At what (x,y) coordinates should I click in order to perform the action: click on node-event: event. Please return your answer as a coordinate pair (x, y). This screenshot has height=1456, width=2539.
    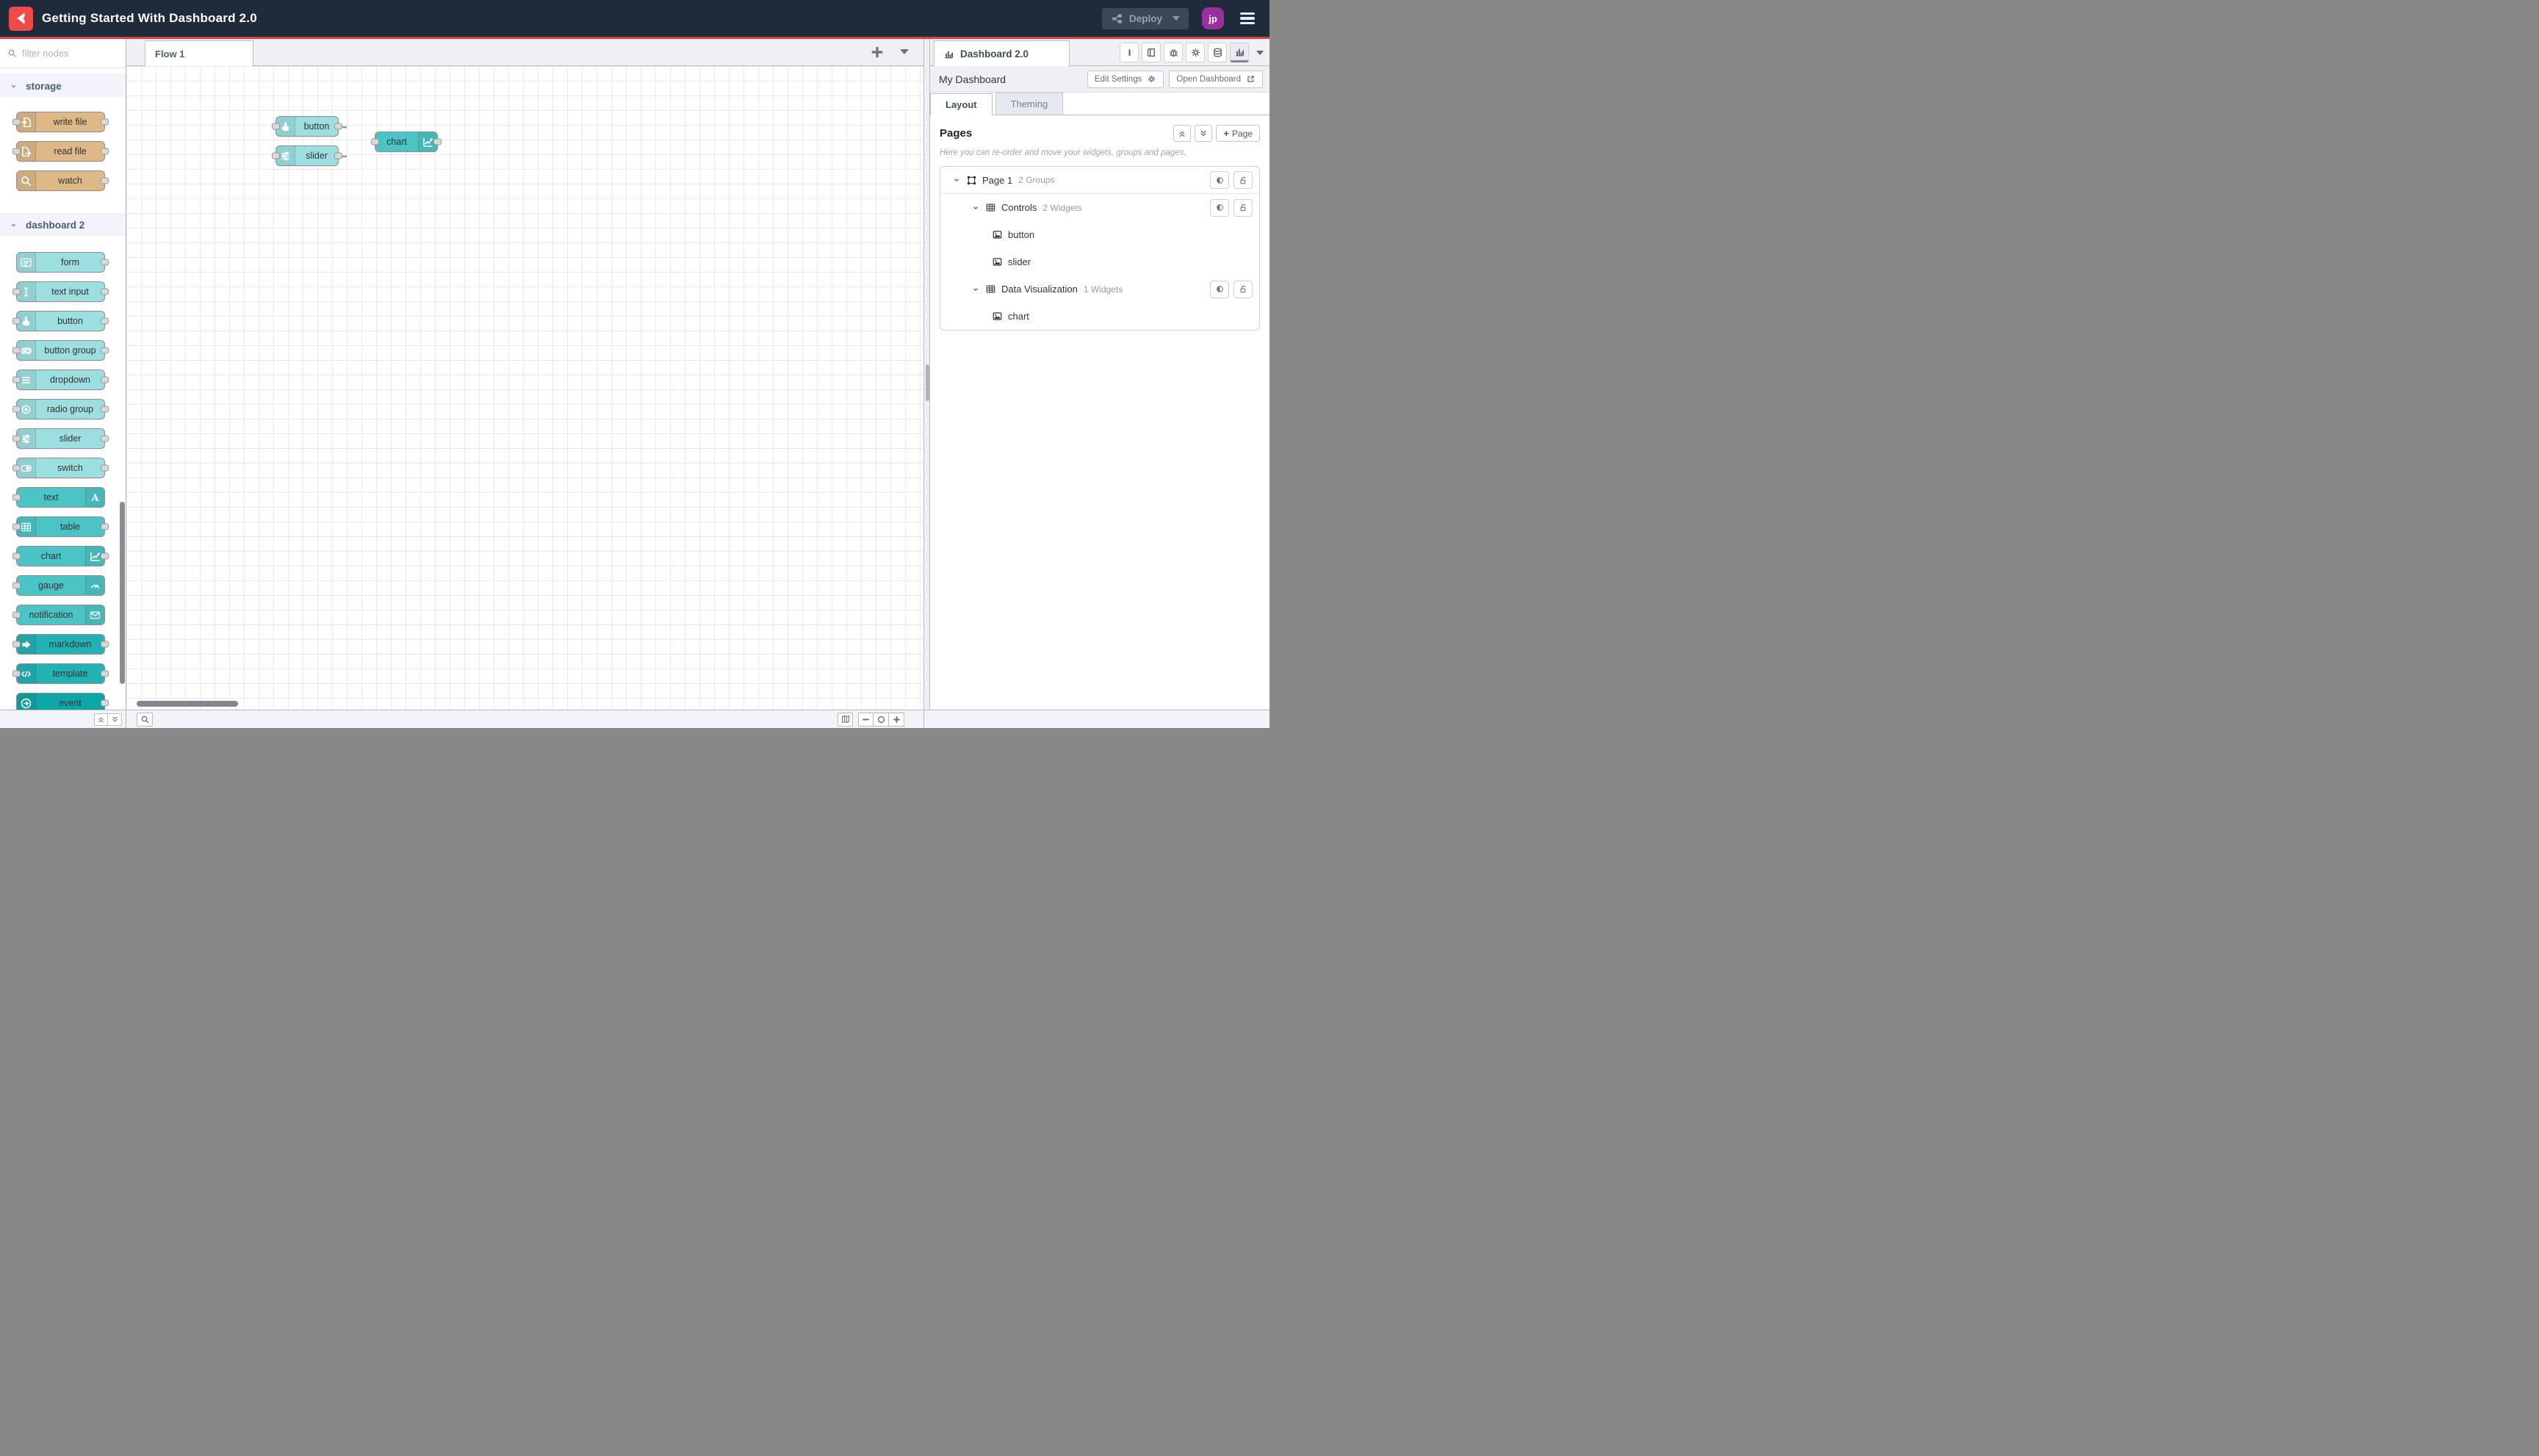
    Looking at the image, I should click on (62, 701).